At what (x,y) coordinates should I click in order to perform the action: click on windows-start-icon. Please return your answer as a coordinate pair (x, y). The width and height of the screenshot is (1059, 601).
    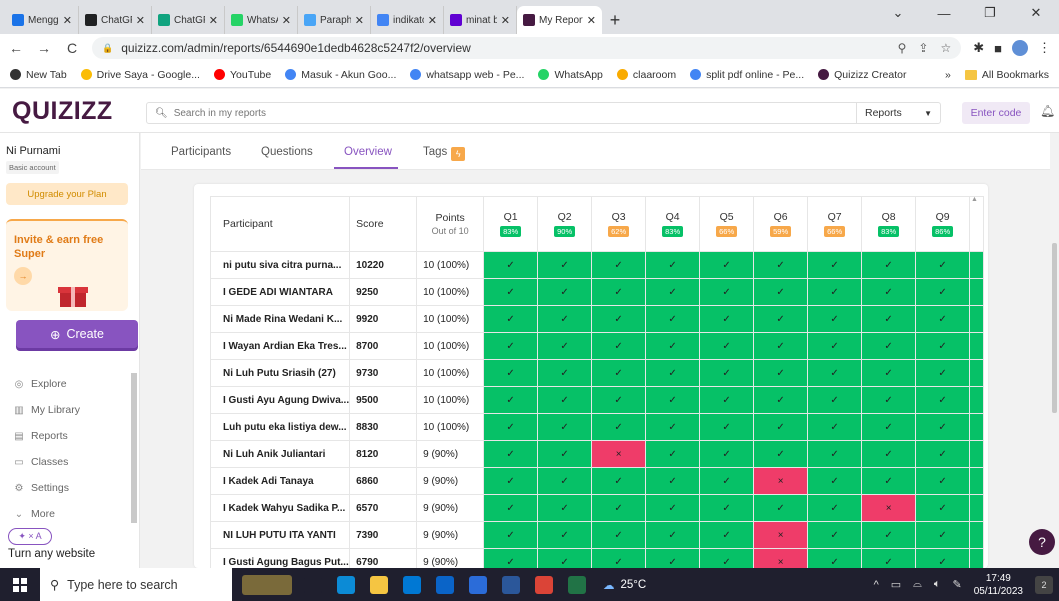
    Looking at the image, I should click on (20, 584).